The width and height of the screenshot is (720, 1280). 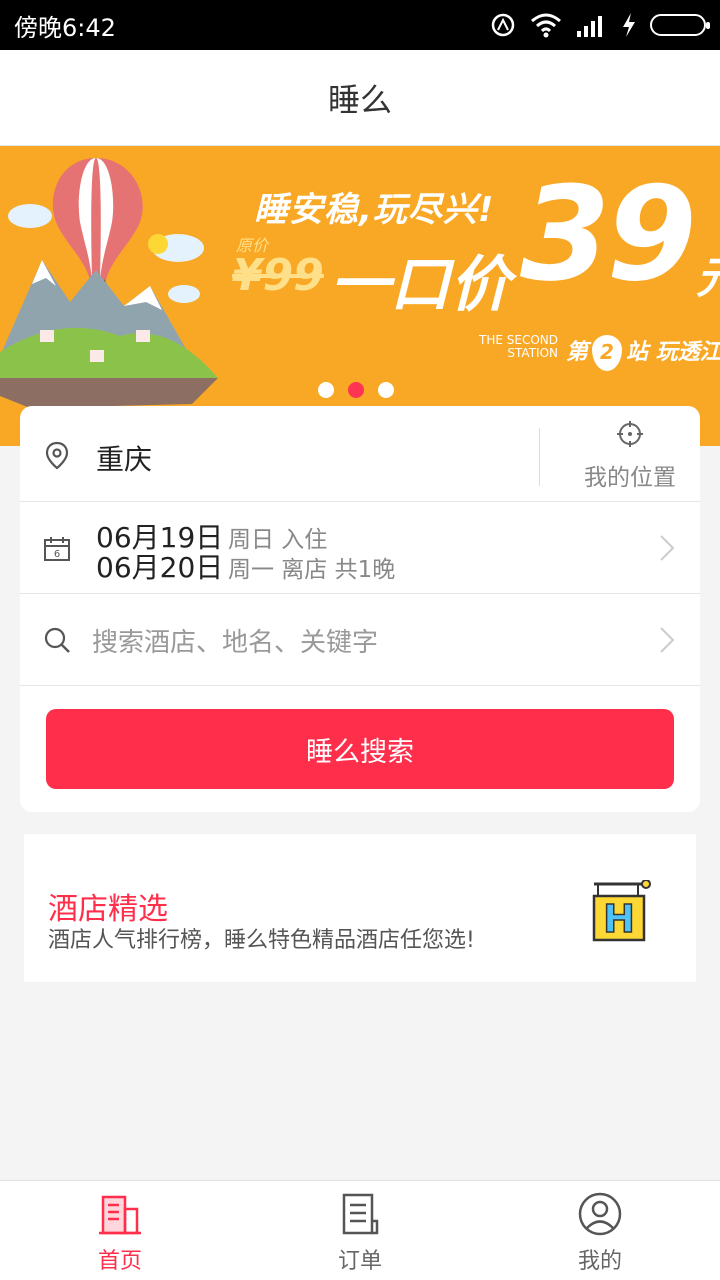 What do you see at coordinates (539, 457) in the screenshot?
I see `city-divider` at bounding box center [539, 457].